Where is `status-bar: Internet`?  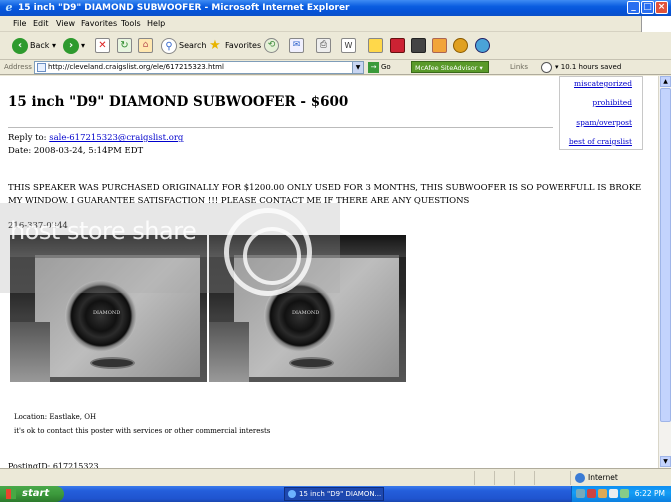
status-bar: Internet is located at coordinates (335, 477).